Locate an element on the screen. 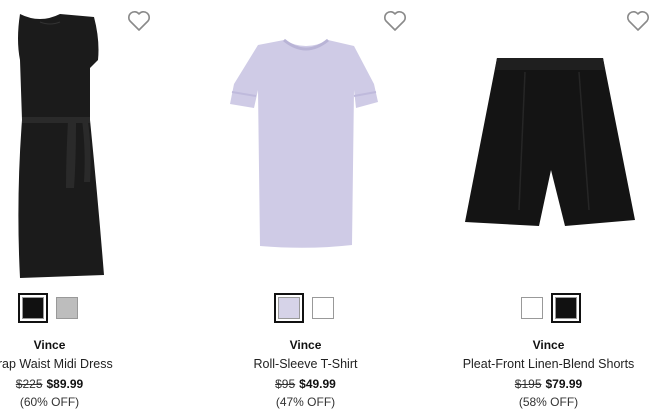  product-name: Pleat-Front Linen-Blend Shorts is located at coordinates (548, 364).